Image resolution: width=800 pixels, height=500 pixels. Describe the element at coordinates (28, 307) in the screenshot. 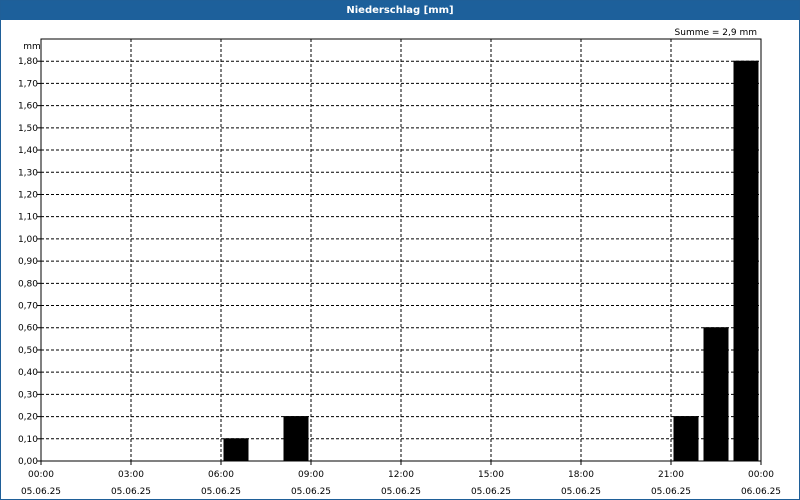

I see `y-tick-label: 0,70` at that location.